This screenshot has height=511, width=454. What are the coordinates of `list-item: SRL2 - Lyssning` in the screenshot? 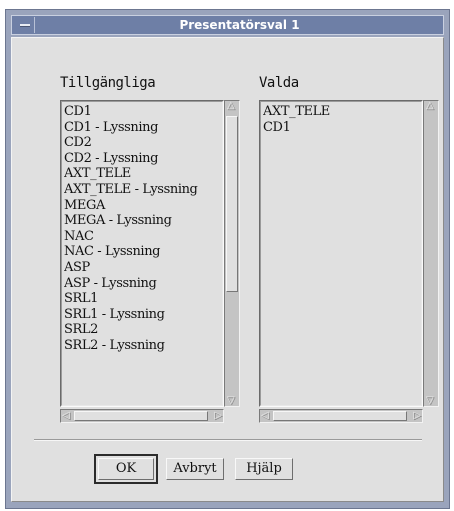 It's located at (142, 346).